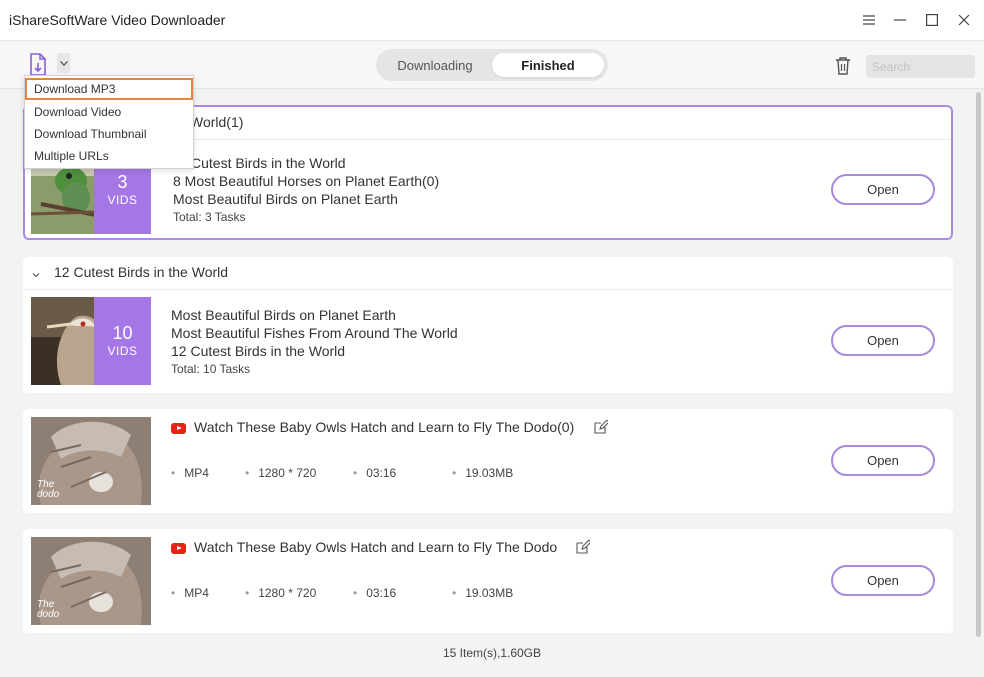 The image size is (984, 677). I want to click on menu-item-download-video: Download Video, so click(109, 112).